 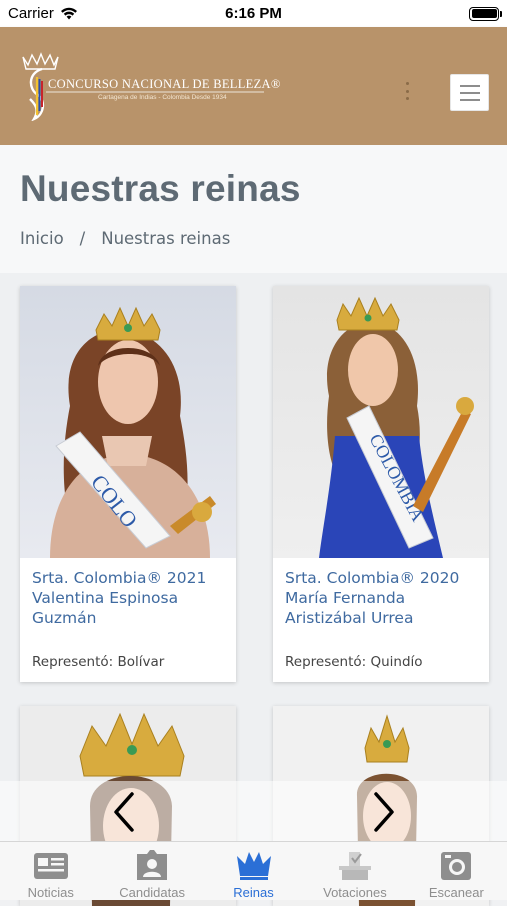 I want to click on status-bar: Carrier 6:16 PM, so click(x=253, y=13).